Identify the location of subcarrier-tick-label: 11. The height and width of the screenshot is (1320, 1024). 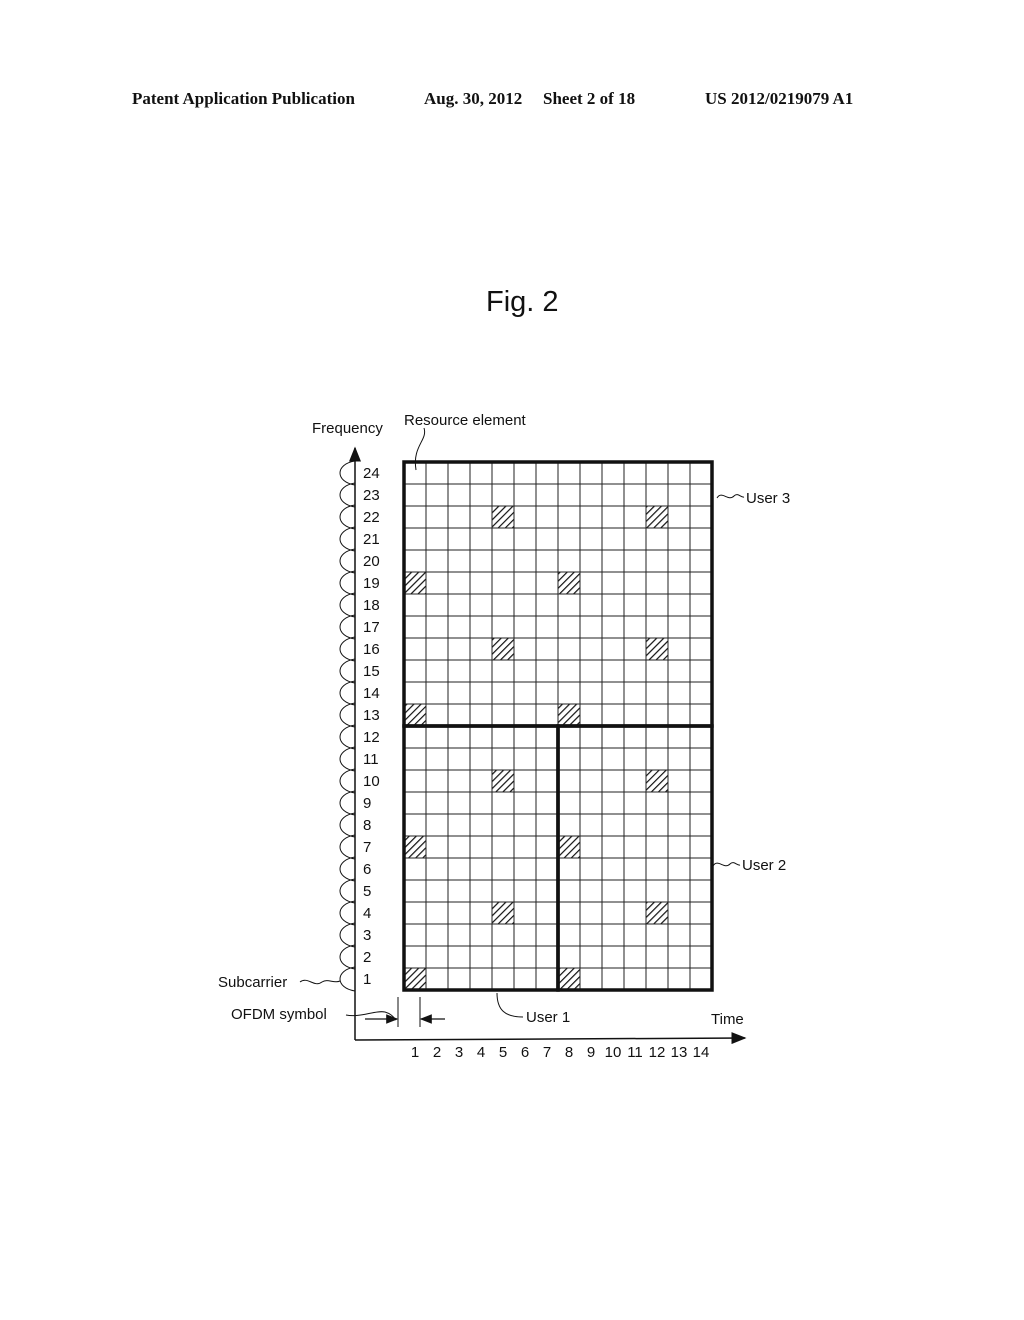
(371, 759).